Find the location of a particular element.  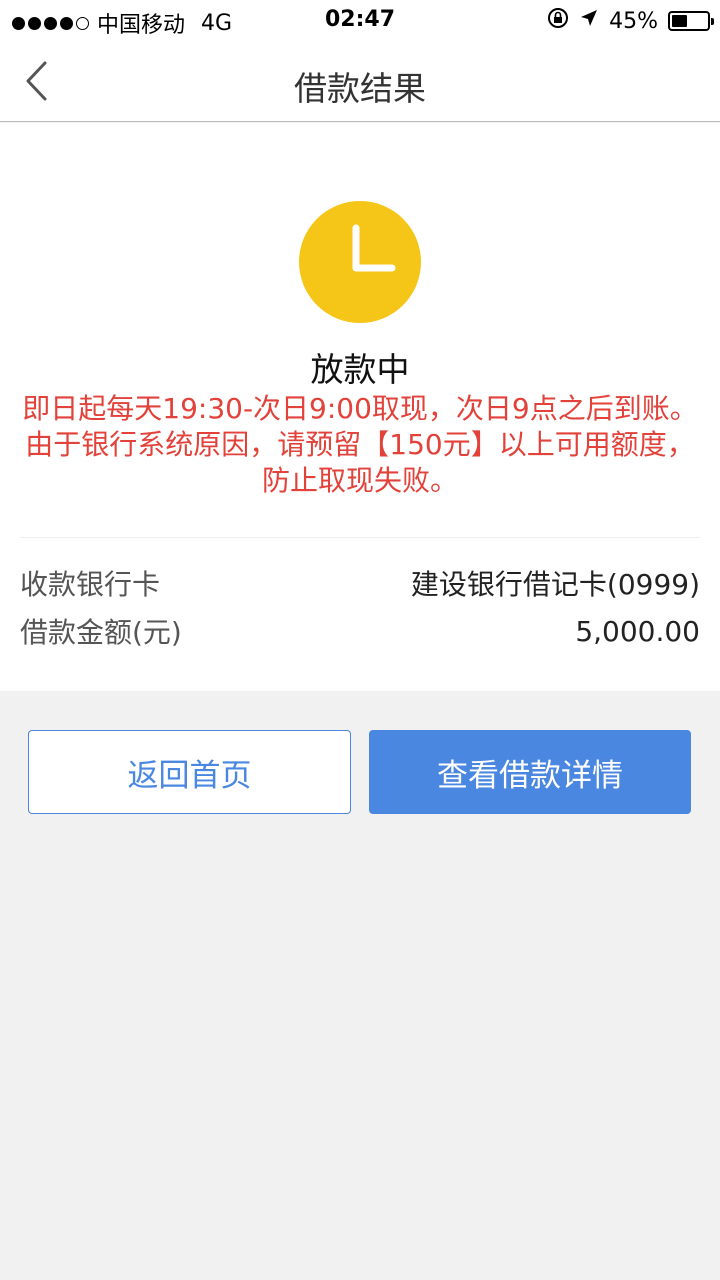

clock-icon is located at coordinates (360, 262).